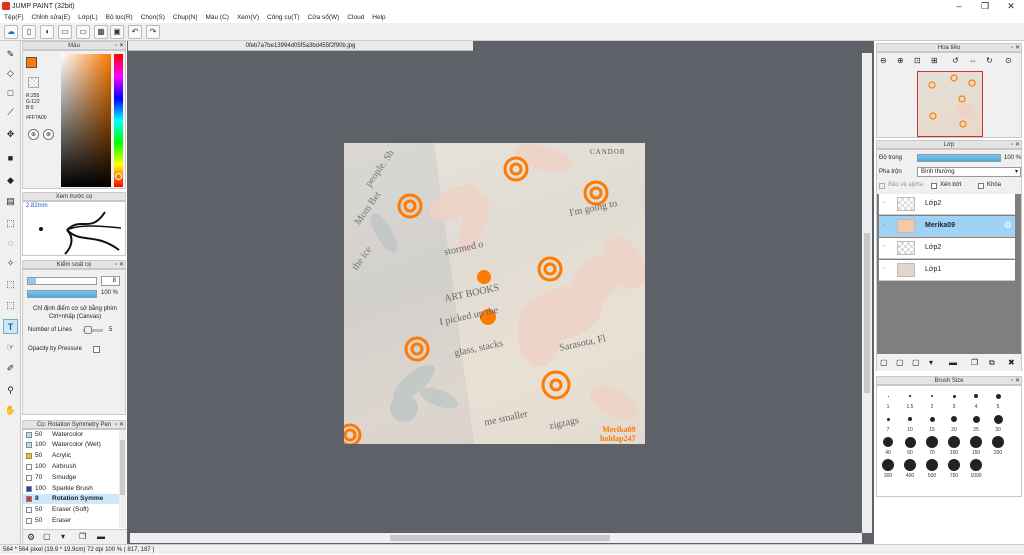 The height and width of the screenshot is (555, 1024). What do you see at coordinates (900, 362) in the screenshot?
I see `new-layer-8bit-icon: ▢` at bounding box center [900, 362].